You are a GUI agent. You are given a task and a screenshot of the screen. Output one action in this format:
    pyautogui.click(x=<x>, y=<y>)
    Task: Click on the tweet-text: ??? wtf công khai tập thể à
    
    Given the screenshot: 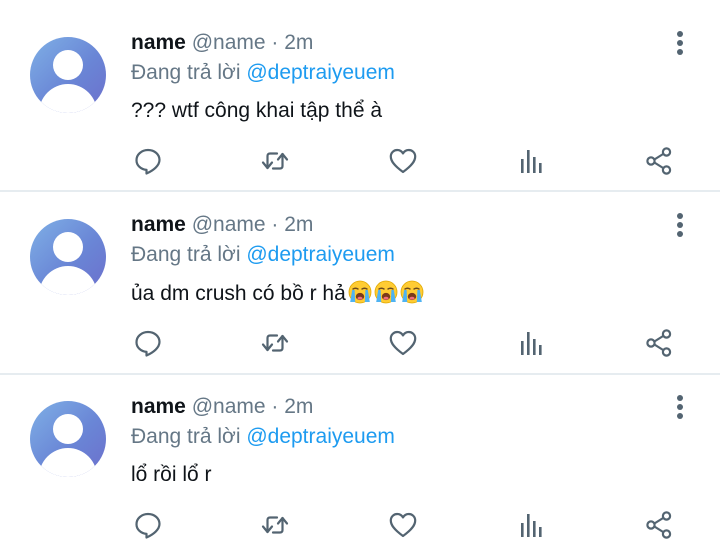 What is the action you would take?
    pyautogui.click(x=257, y=110)
    